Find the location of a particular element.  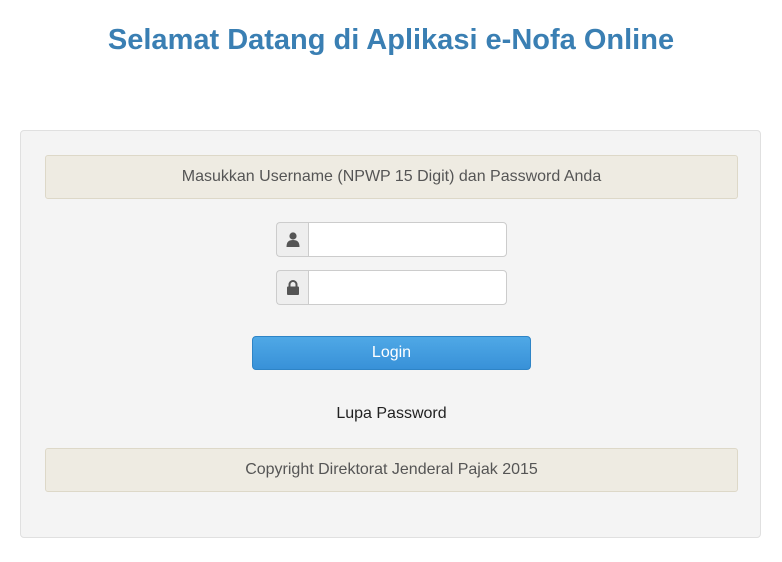

lock-icon is located at coordinates (292, 287).